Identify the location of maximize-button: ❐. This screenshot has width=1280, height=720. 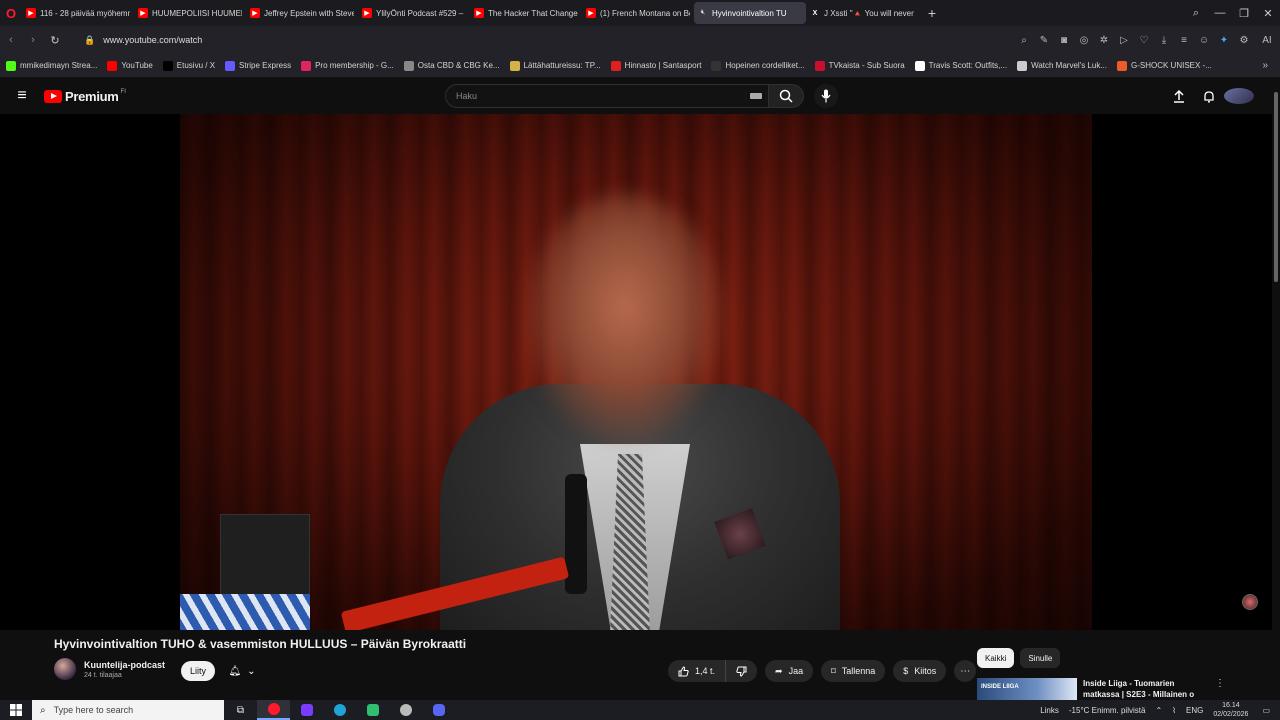
(1244, 13).